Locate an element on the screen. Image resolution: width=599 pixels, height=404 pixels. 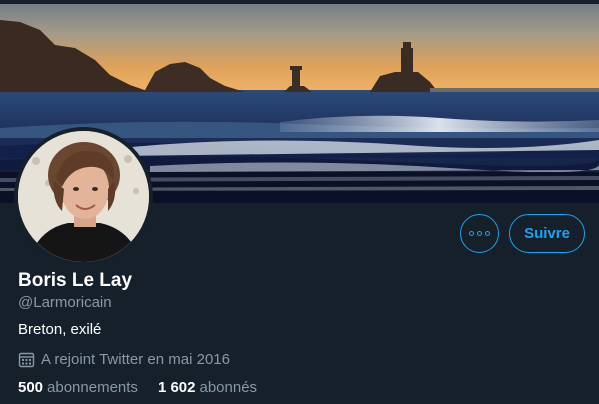
following-link: 500 abonnements is located at coordinates (78, 387).